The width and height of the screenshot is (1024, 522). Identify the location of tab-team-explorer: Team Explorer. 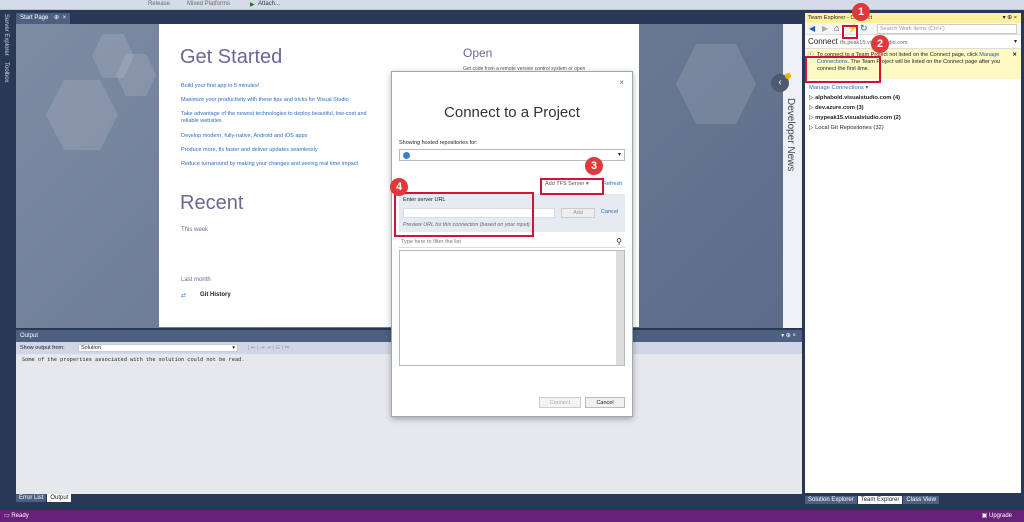
(880, 500).